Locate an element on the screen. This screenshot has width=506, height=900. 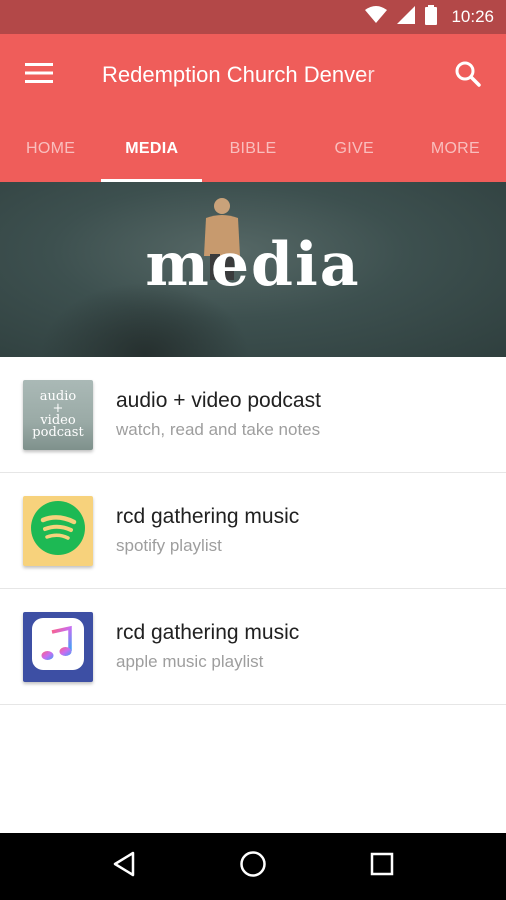
back-button is located at coordinates (124, 867).